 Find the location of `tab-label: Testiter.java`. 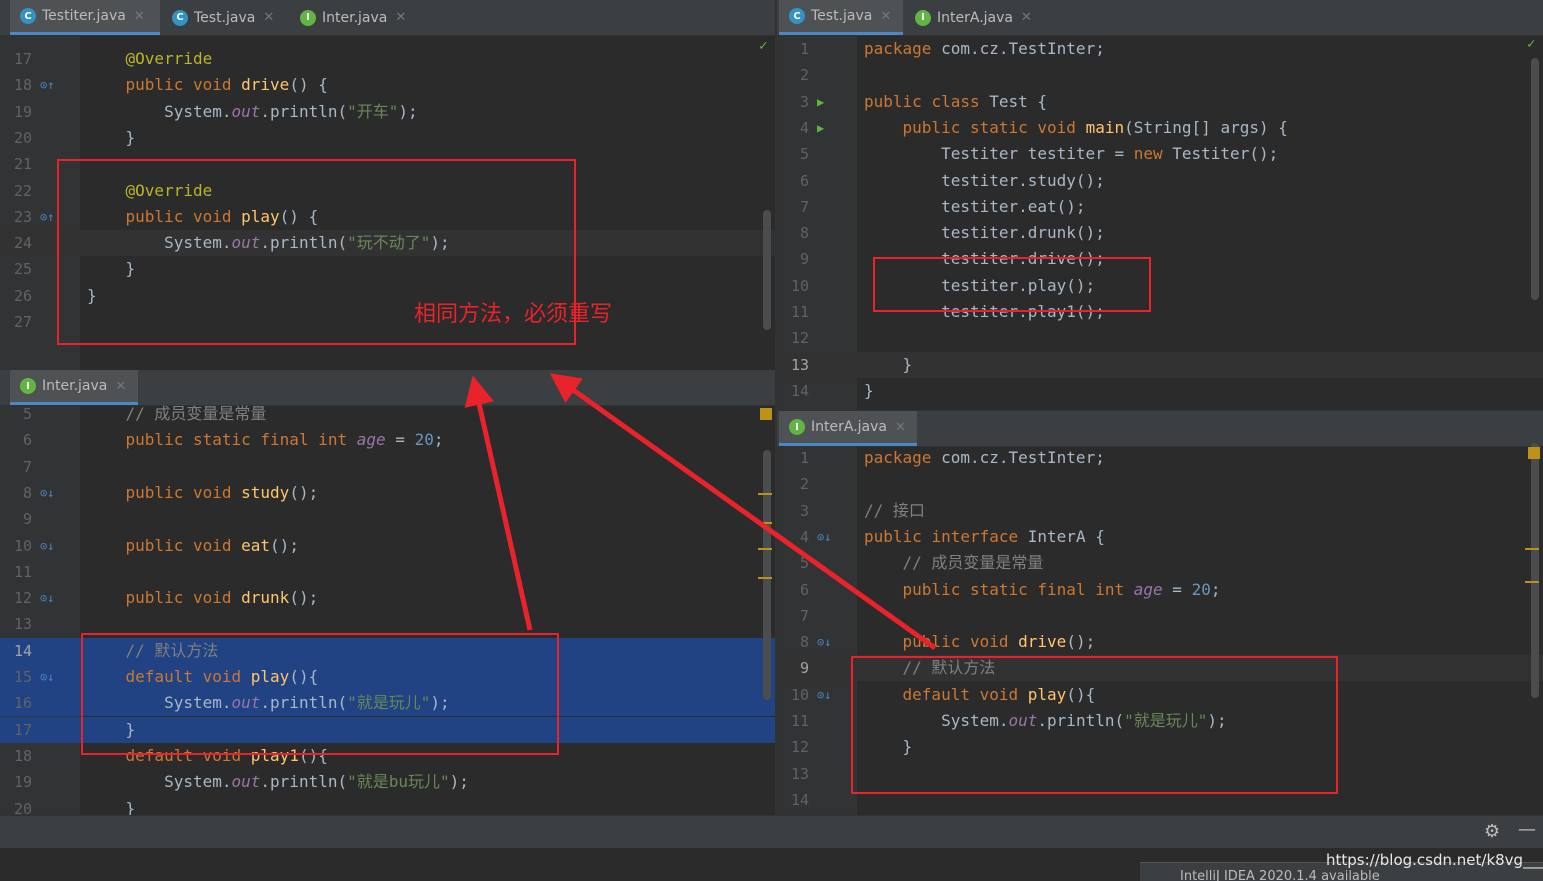

tab-label: Testiter.java is located at coordinates (84, 16).